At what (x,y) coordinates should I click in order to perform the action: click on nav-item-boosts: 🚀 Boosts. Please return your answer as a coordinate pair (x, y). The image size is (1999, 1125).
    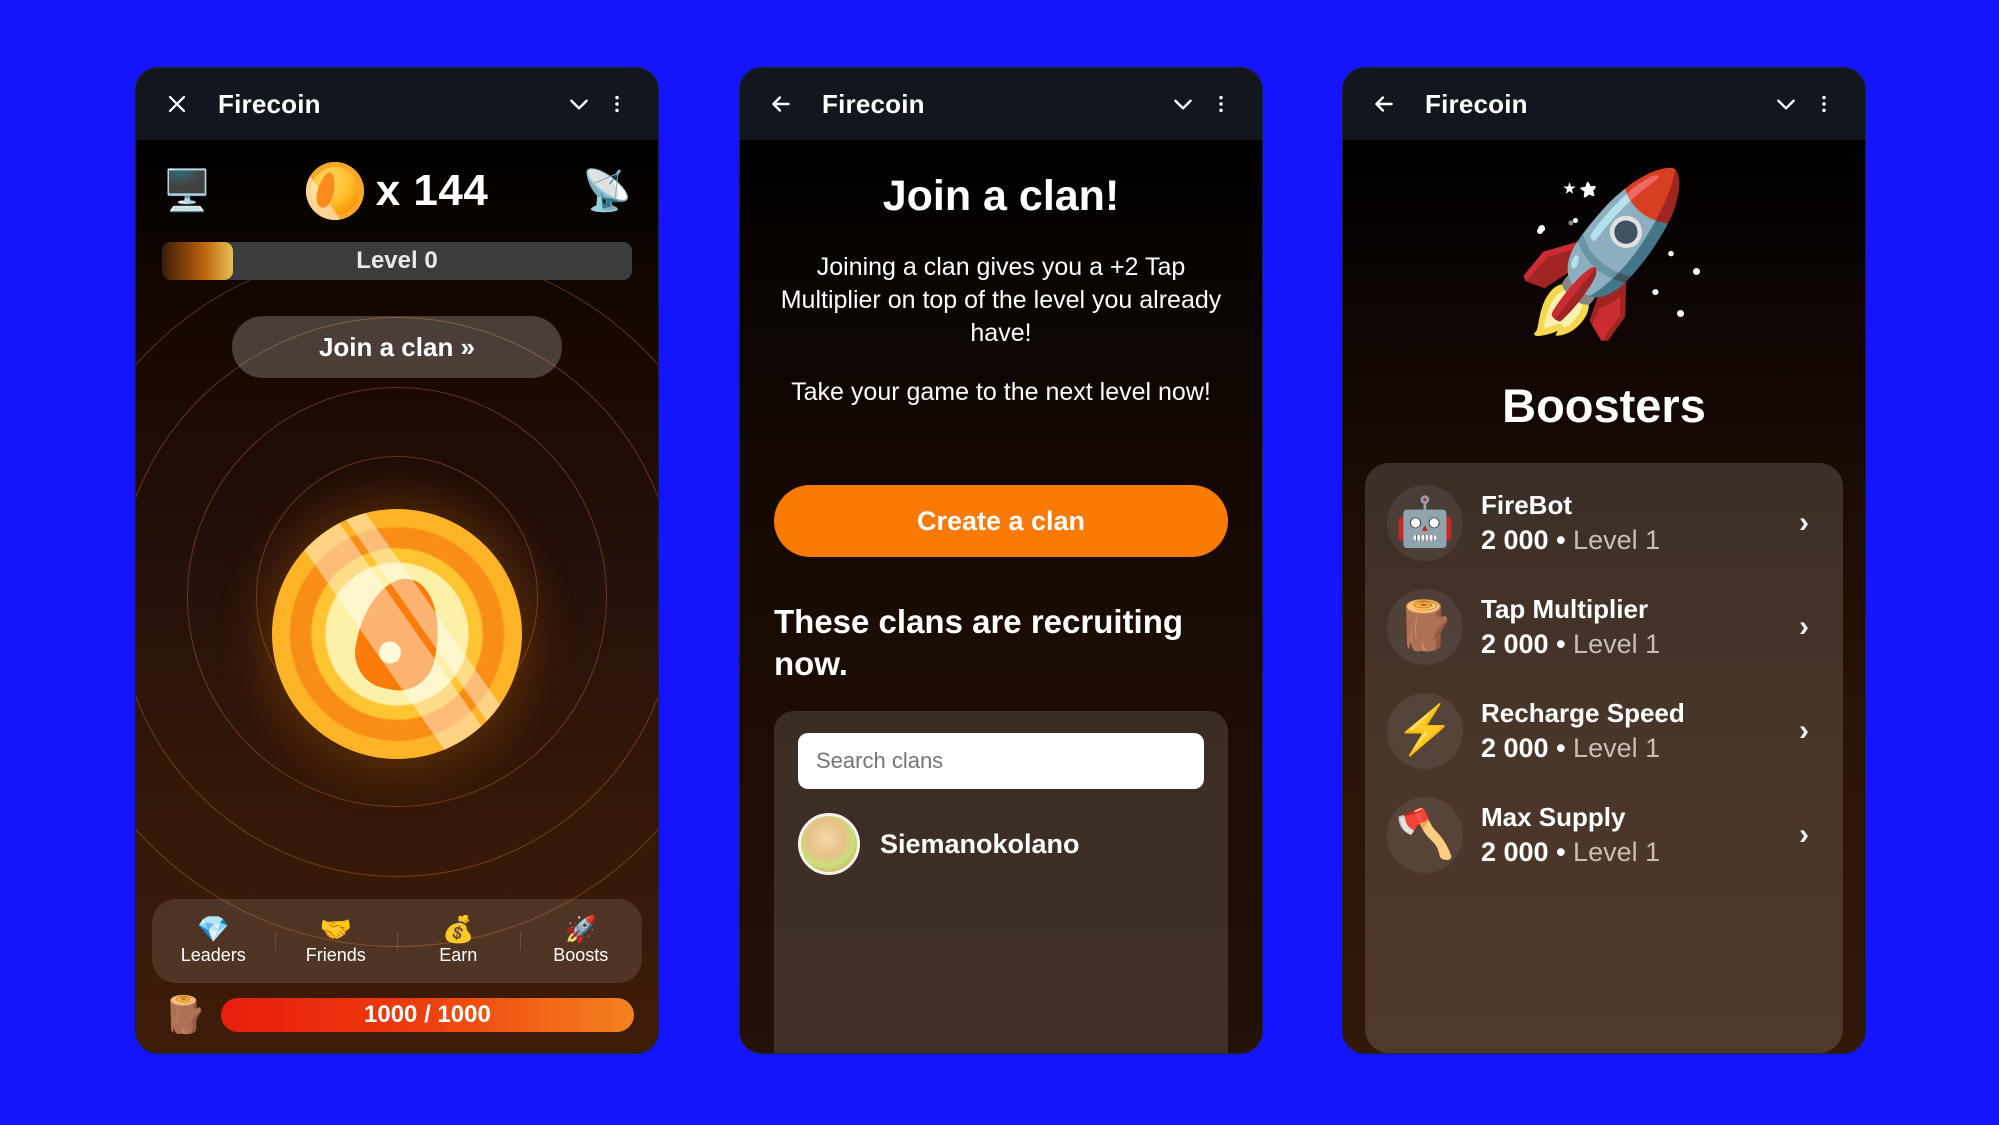
    Looking at the image, I should click on (581, 940).